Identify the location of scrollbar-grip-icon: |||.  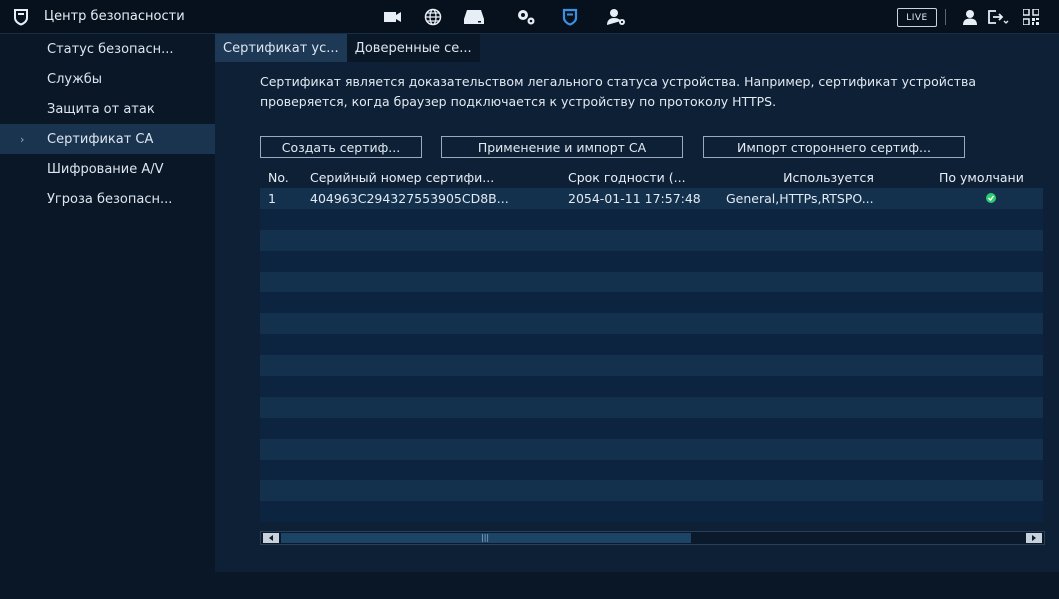
(485, 537).